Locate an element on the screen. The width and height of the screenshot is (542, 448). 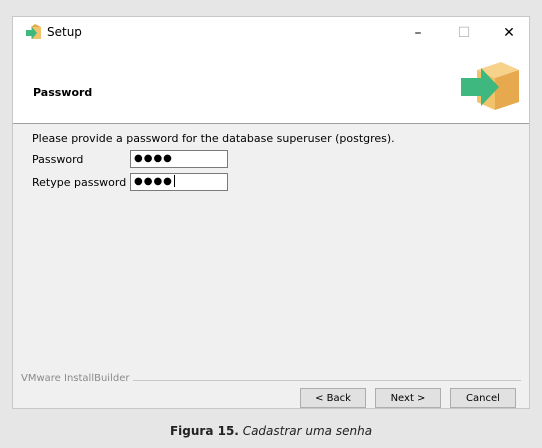
close-icon: ✕ is located at coordinates (509, 33).